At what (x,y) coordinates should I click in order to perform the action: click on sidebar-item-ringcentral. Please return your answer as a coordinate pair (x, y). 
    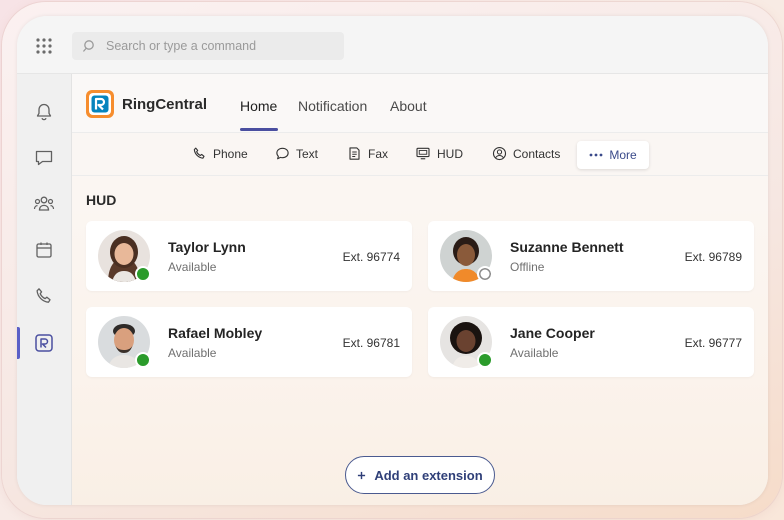
    Looking at the image, I should click on (44, 343).